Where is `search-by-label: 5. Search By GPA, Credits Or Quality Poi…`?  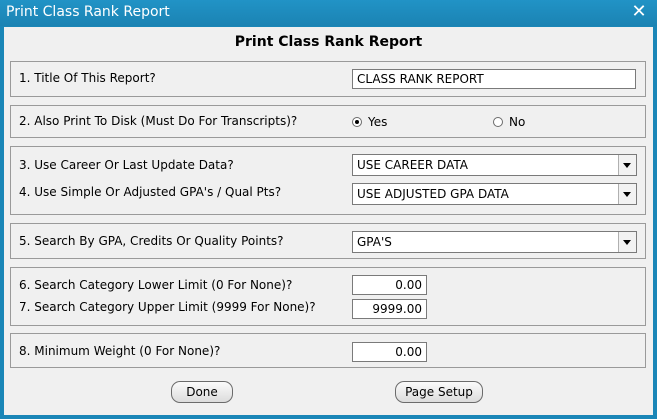 search-by-label: 5. Search By GPA, Credits Or Quality Poi… is located at coordinates (151, 241).